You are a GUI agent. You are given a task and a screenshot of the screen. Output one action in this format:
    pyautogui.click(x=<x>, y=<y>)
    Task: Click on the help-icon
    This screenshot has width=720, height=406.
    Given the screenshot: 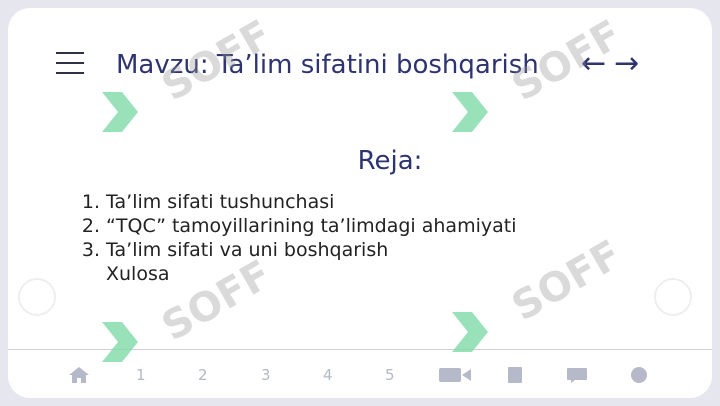 What is the action you would take?
    pyautogui.click(x=639, y=377)
    